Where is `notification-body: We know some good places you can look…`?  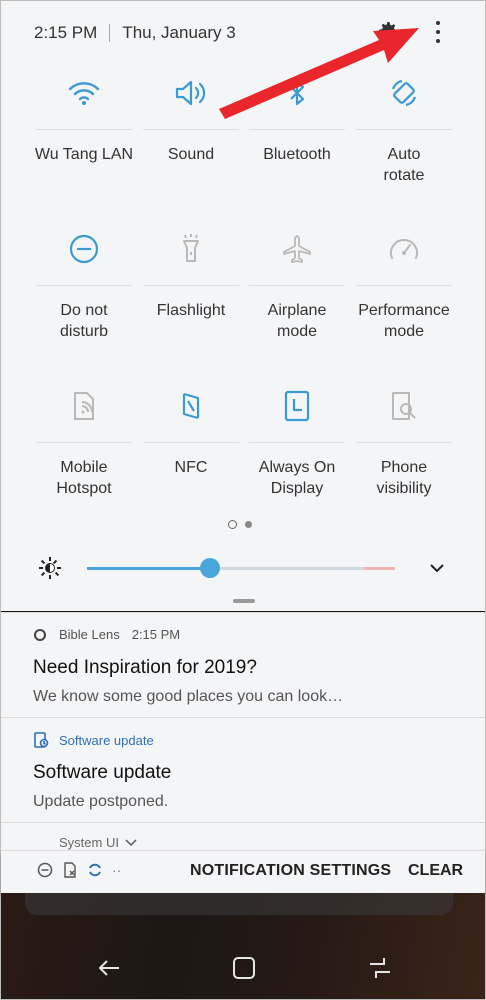
notification-body: We know some good places you can look… is located at coordinates (188, 696).